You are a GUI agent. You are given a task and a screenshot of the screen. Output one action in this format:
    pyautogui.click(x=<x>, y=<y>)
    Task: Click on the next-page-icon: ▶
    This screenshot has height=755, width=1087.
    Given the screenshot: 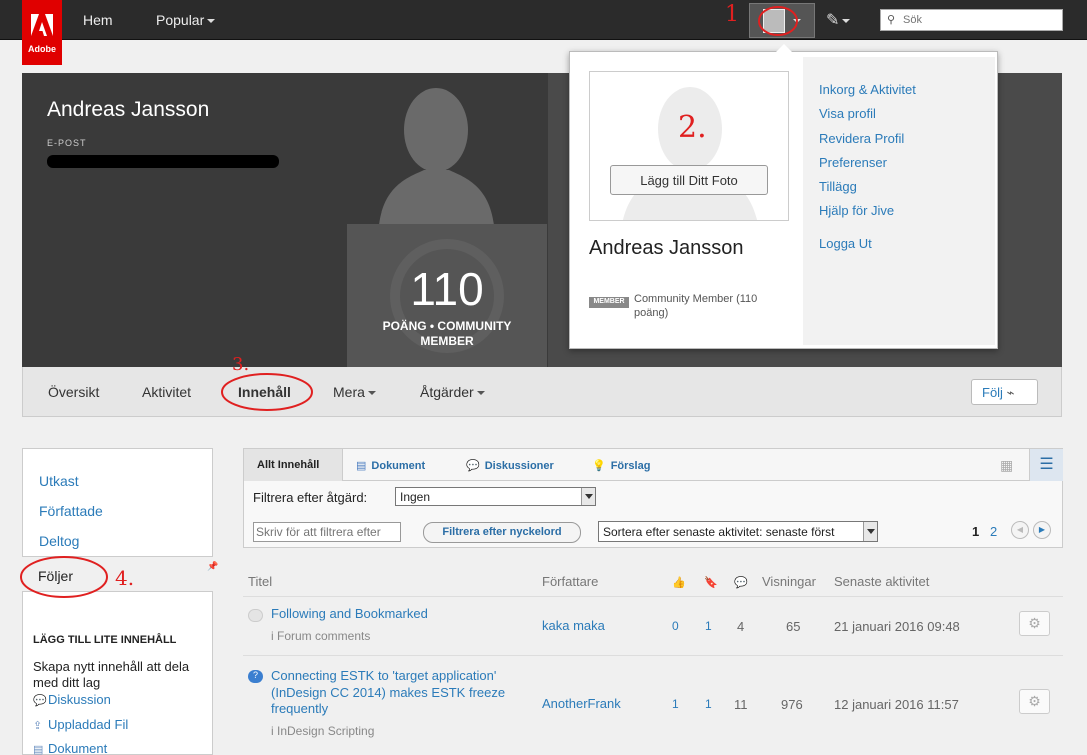 What is the action you would take?
    pyautogui.click(x=1042, y=530)
    